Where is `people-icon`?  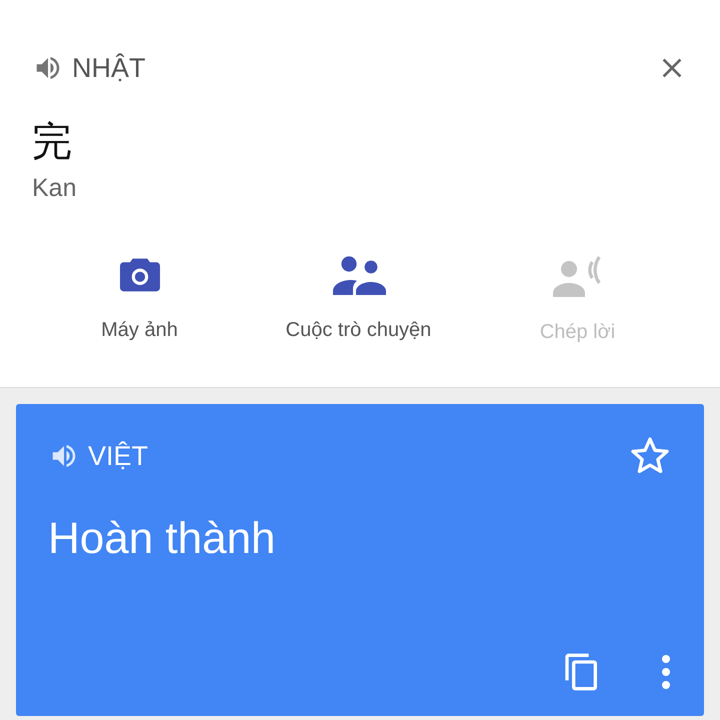
people-icon is located at coordinates (358, 275).